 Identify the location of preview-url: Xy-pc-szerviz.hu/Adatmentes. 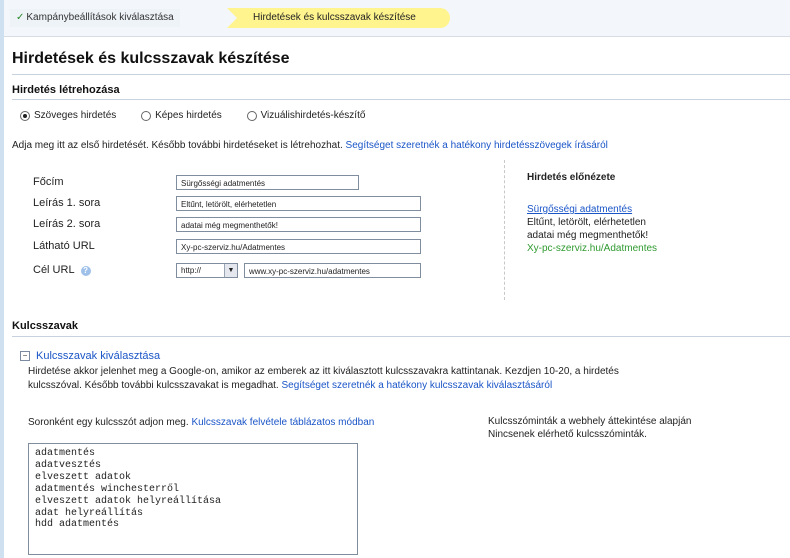
(592, 248).